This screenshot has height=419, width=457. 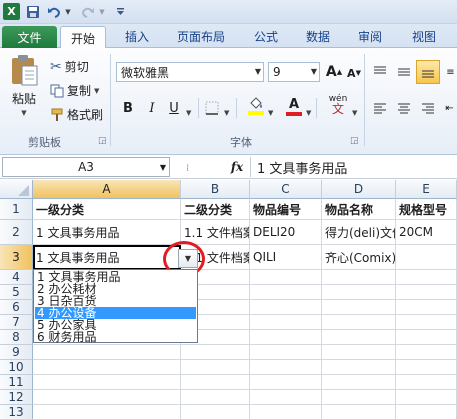 I want to click on cell-a9, so click(x=107, y=352).